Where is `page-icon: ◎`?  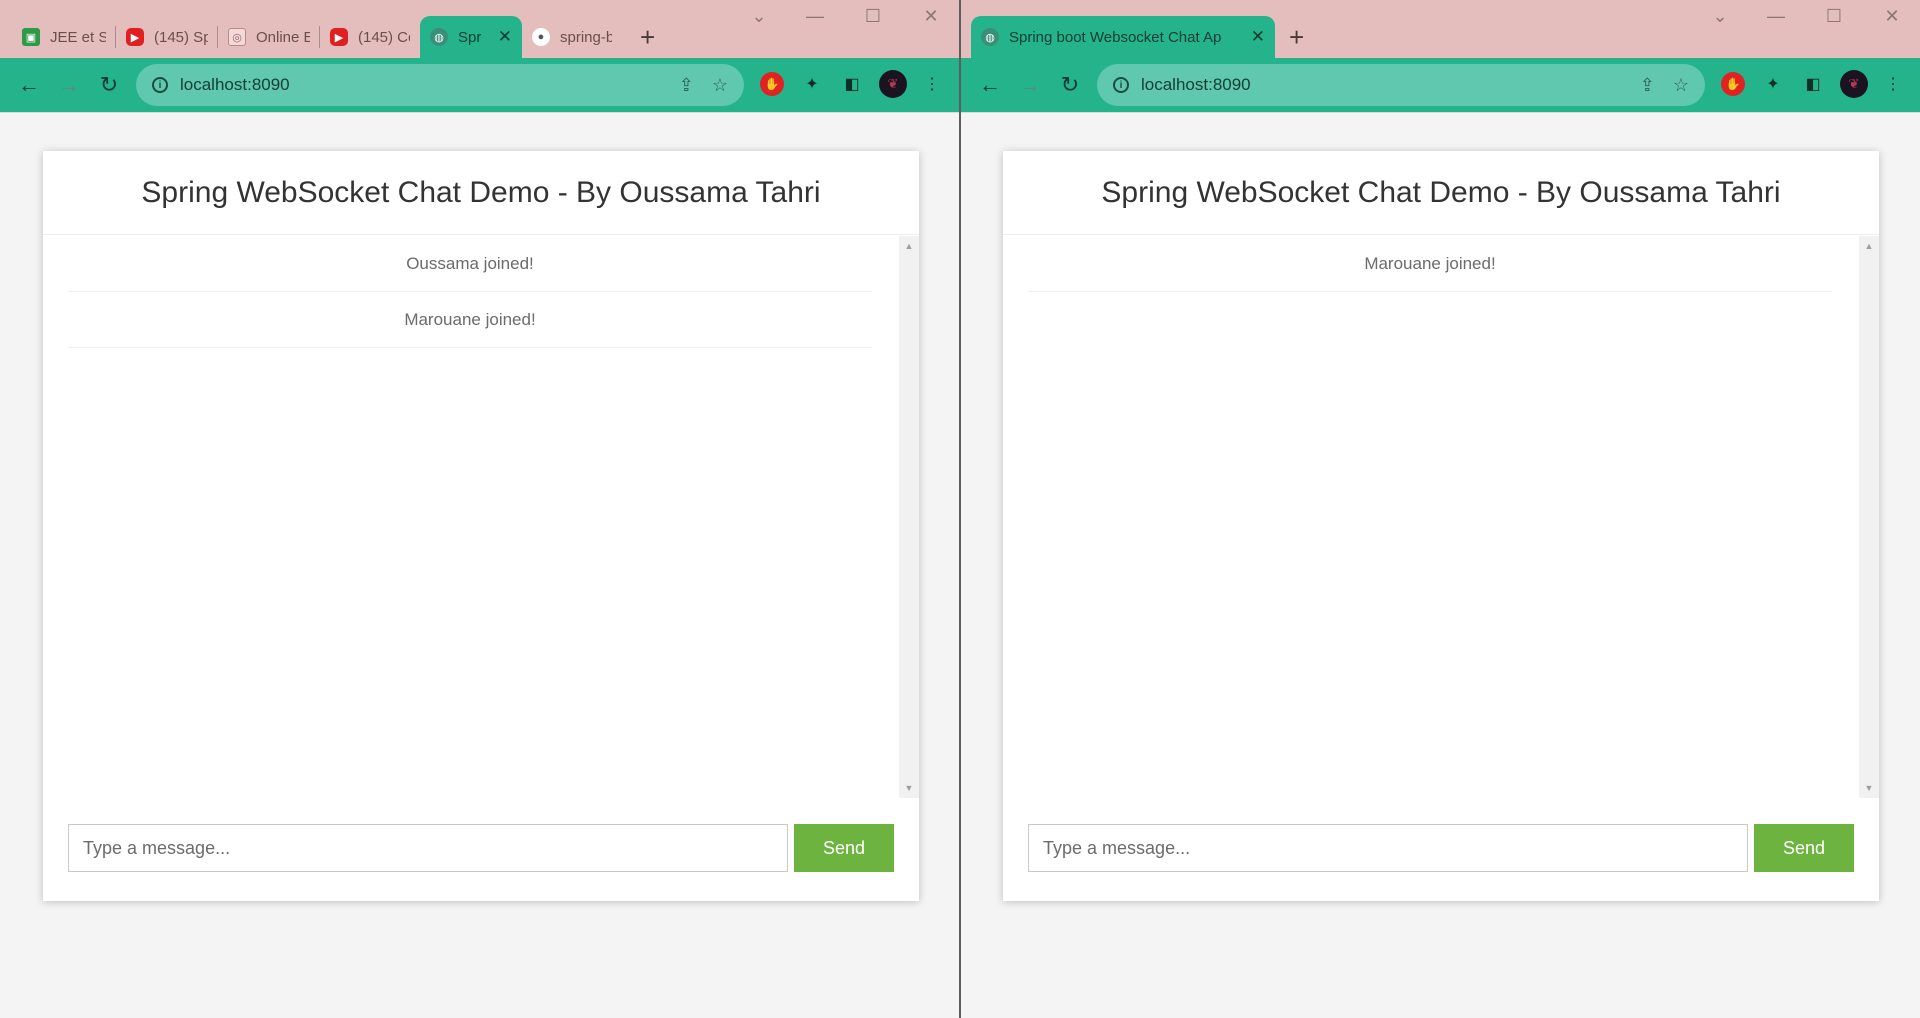 page-icon: ◎ is located at coordinates (237, 37).